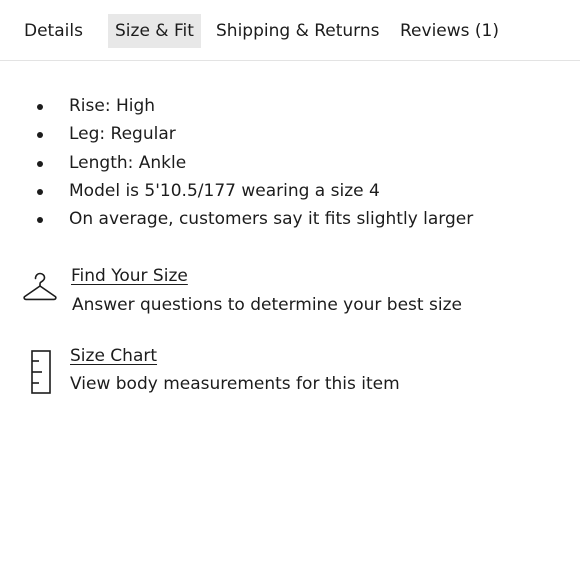 The width and height of the screenshot is (580, 580). I want to click on tab-details: Details, so click(53, 31).